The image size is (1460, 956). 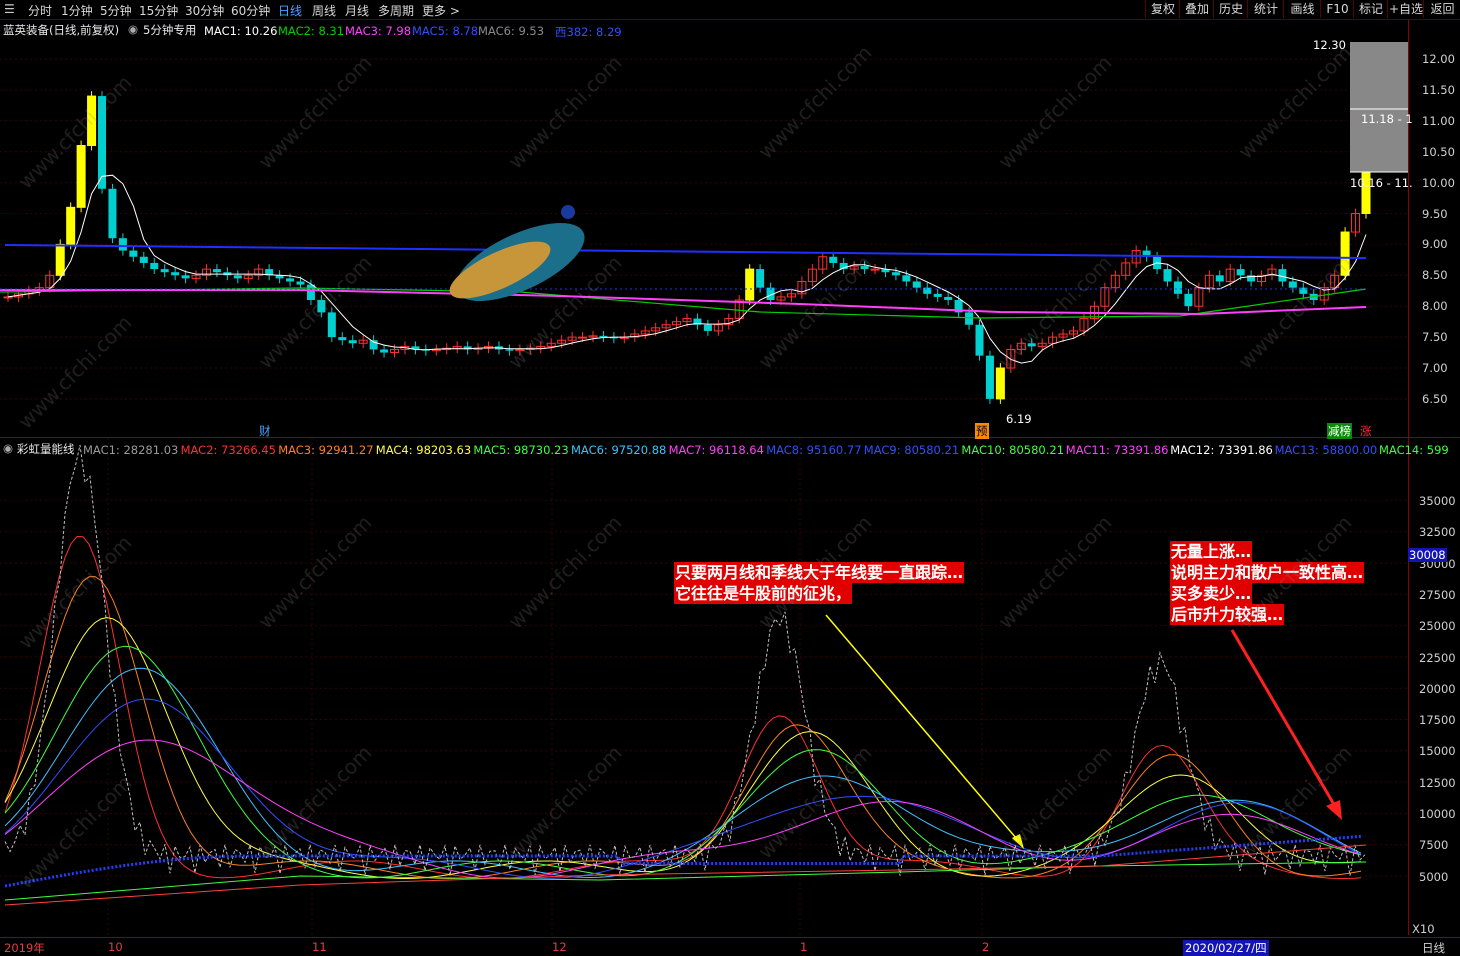 I want to click on date-label: 10, so click(x=115, y=947).